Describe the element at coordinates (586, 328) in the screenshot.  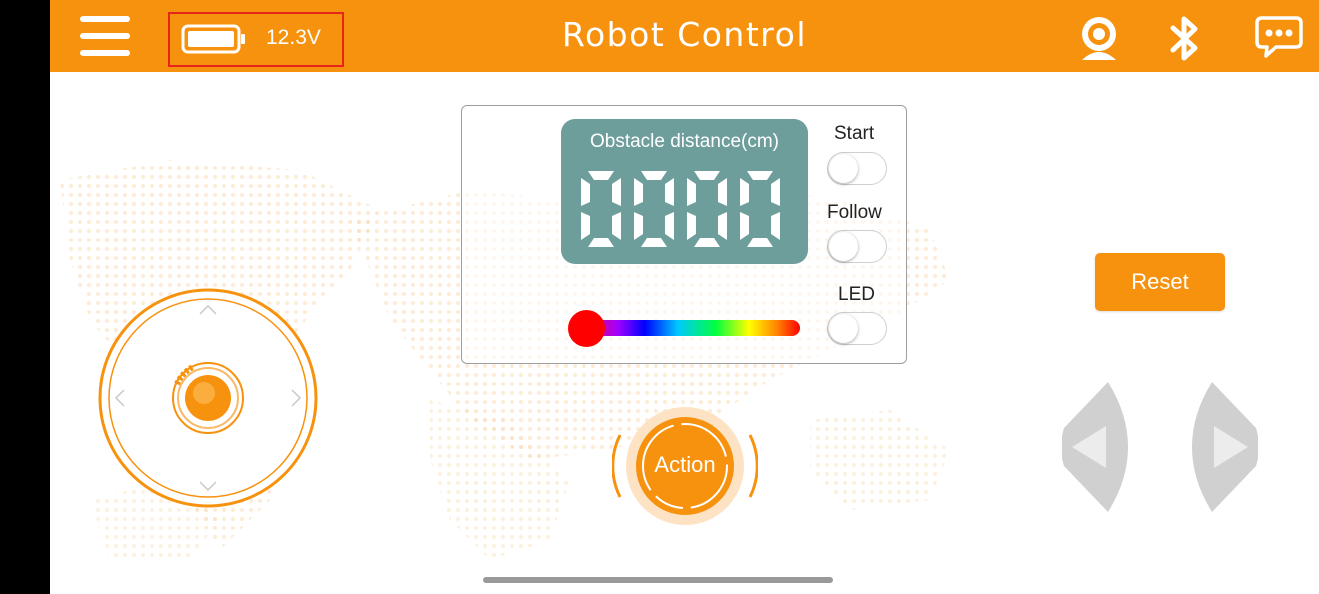
I see `led-color-slider-thumb` at that location.